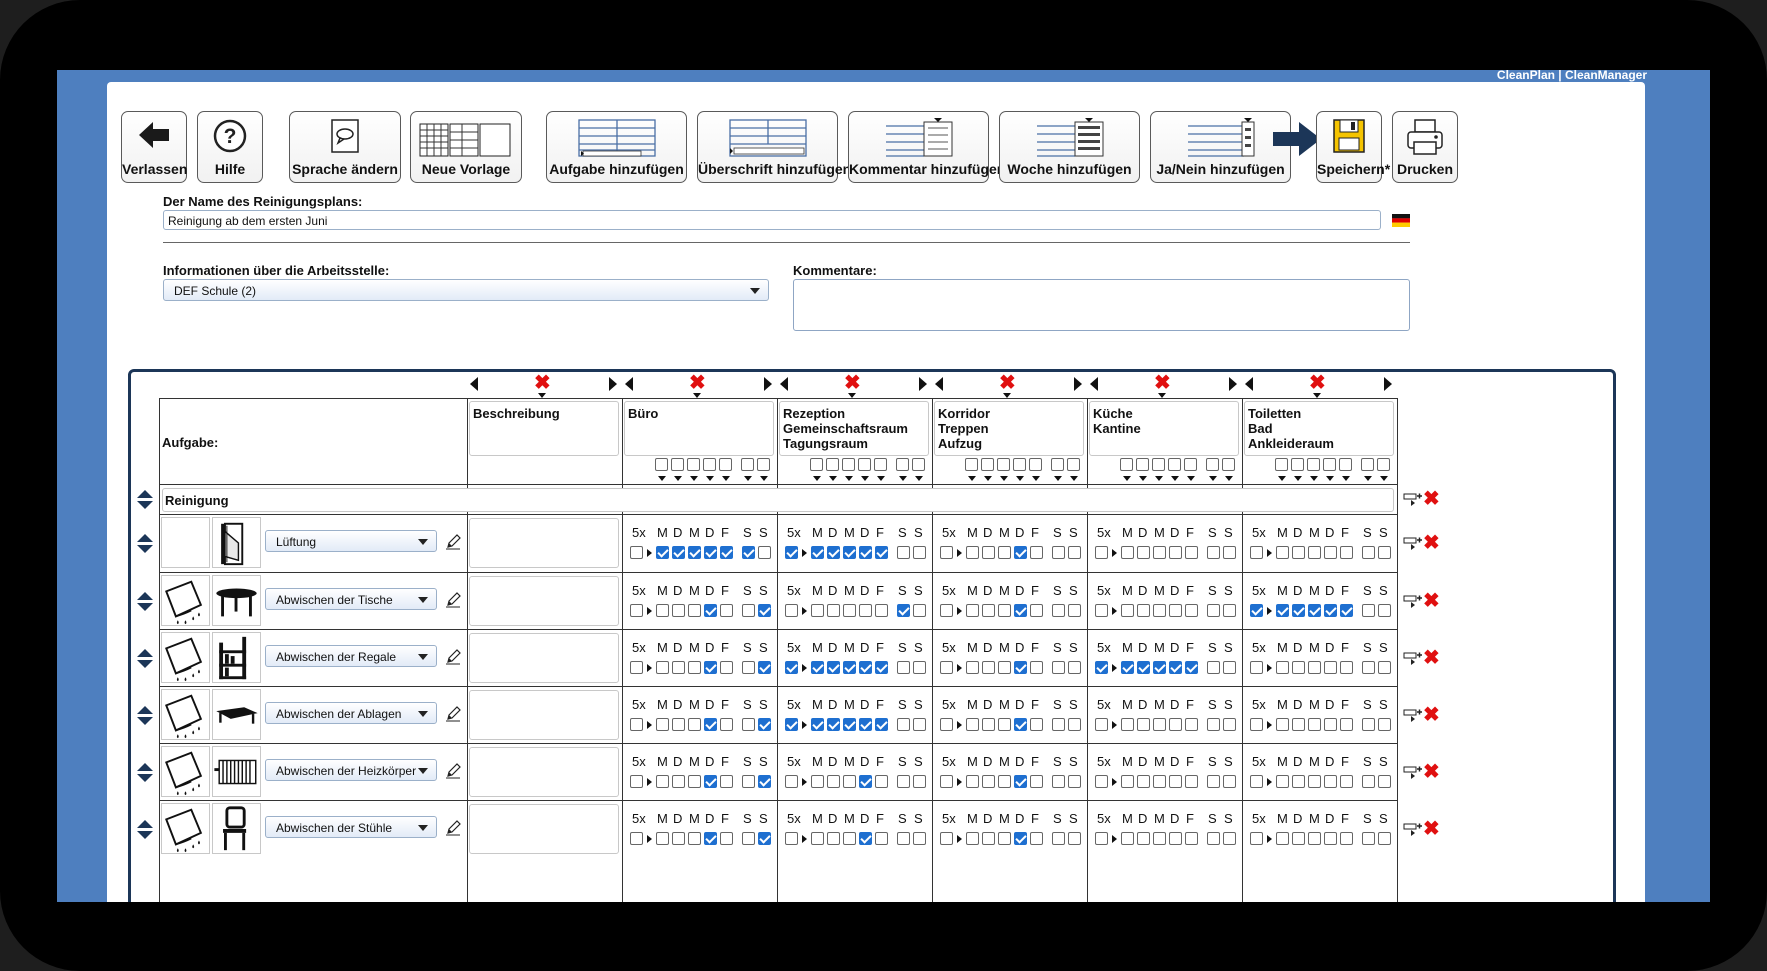  I want to click on task-select: Abwischen der Ablagen, so click(351, 713).